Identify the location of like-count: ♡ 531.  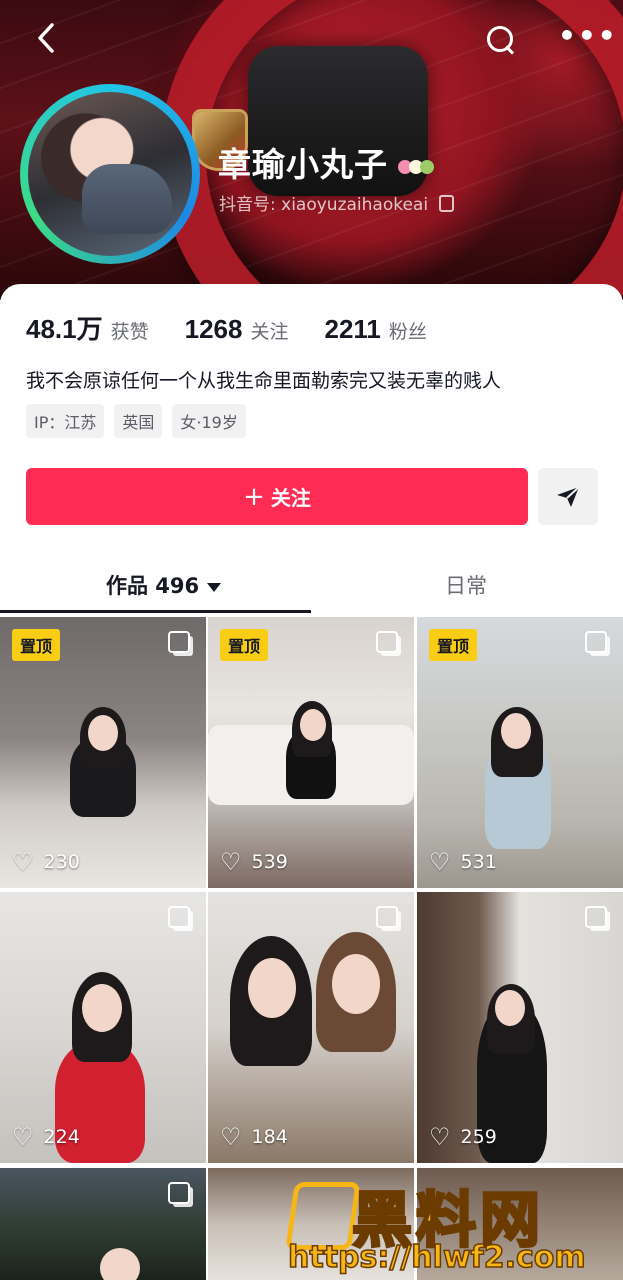
(463, 862).